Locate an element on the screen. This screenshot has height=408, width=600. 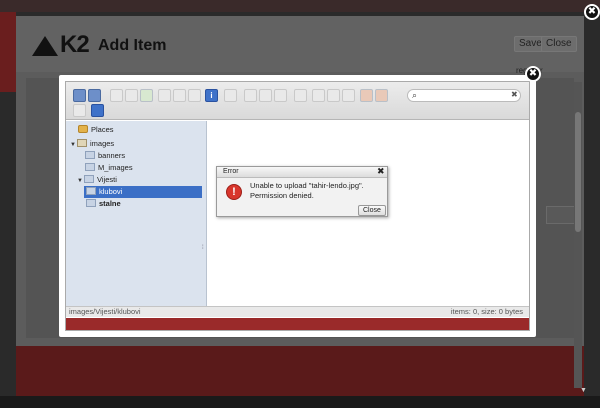
status-info: items: 0, size: 0 bytes is located at coordinates (486, 311).